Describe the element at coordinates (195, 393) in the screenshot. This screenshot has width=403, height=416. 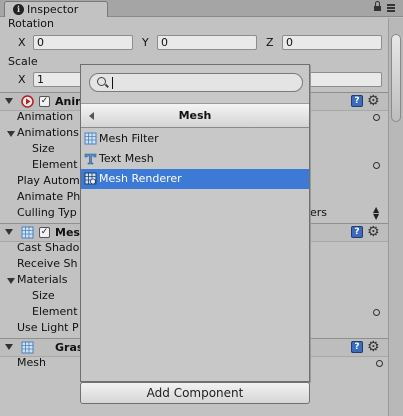
I see `add-component-button: Add Component` at that location.